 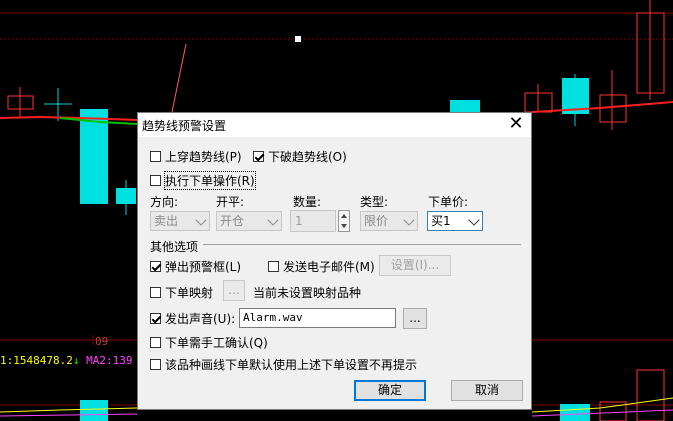 I want to click on play-sound-checkbox, so click(x=155, y=318).